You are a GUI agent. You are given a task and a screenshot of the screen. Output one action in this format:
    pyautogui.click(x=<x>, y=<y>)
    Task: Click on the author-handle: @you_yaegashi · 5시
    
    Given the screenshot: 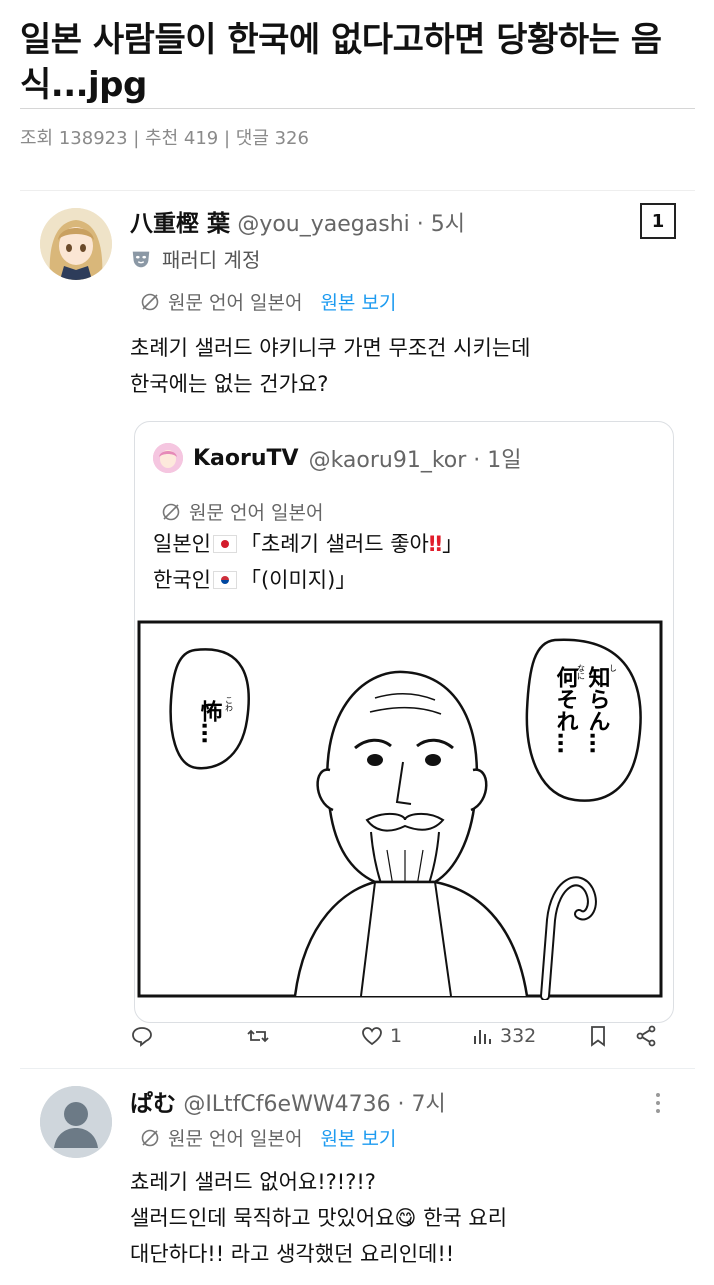 What is the action you would take?
    pyautogui.click(x=351, y=224)
    